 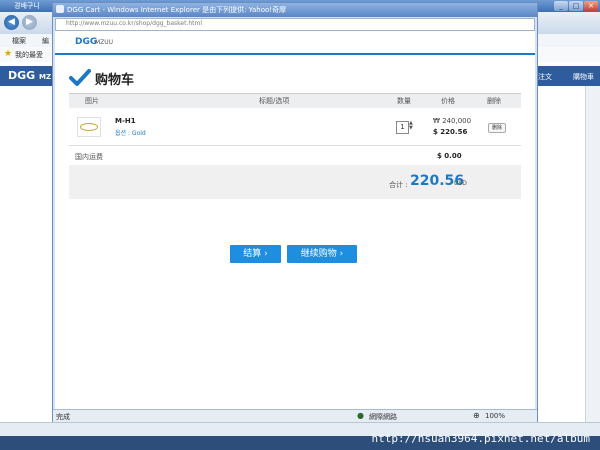 I want to click on menu-file: 檔案, so click(x=19, y=41).